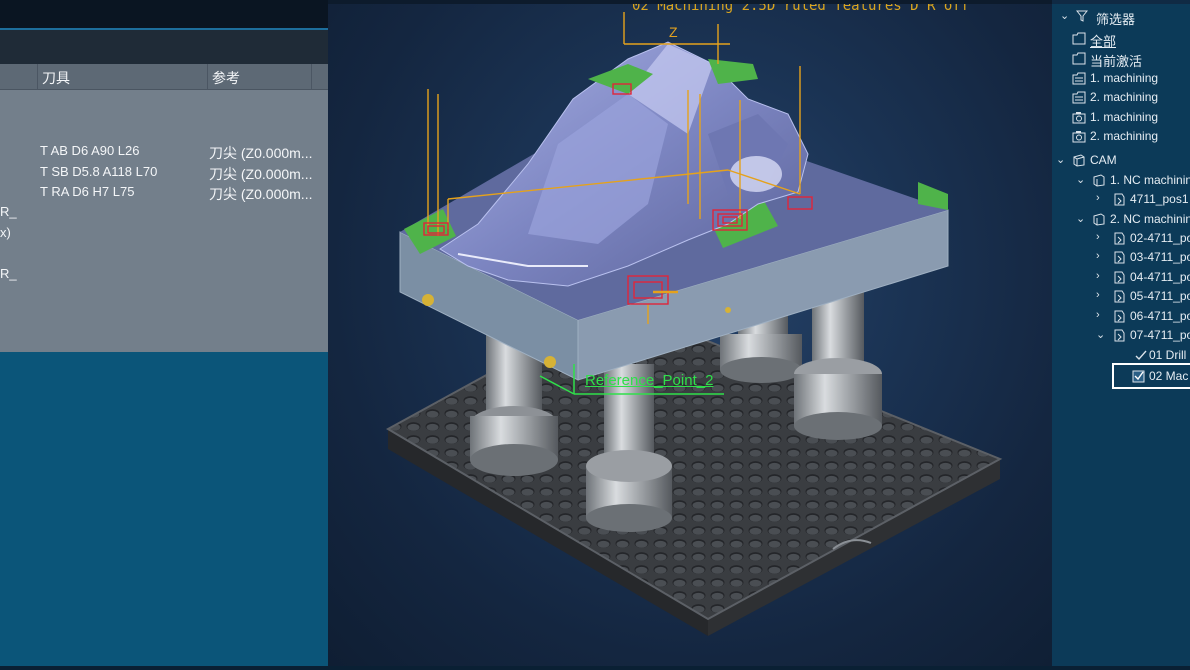 Image resolution: width=1190 pixels, height=670 pixels. Describe the element at coordinates (1121, 137) in the screenshot. I see `tree-item-view-machining-2: 2. machining` at that location.